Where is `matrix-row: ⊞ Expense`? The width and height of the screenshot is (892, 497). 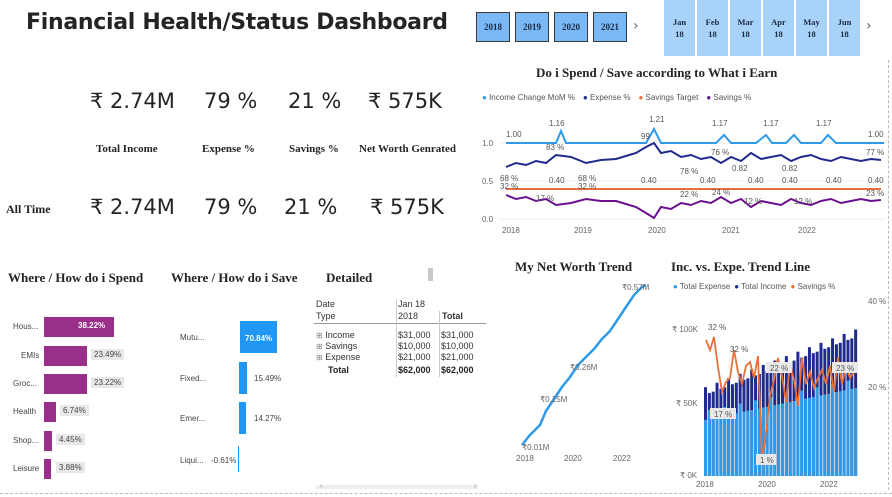 matrix-row: ⊞ Expense is located at coordinates (338, 357).